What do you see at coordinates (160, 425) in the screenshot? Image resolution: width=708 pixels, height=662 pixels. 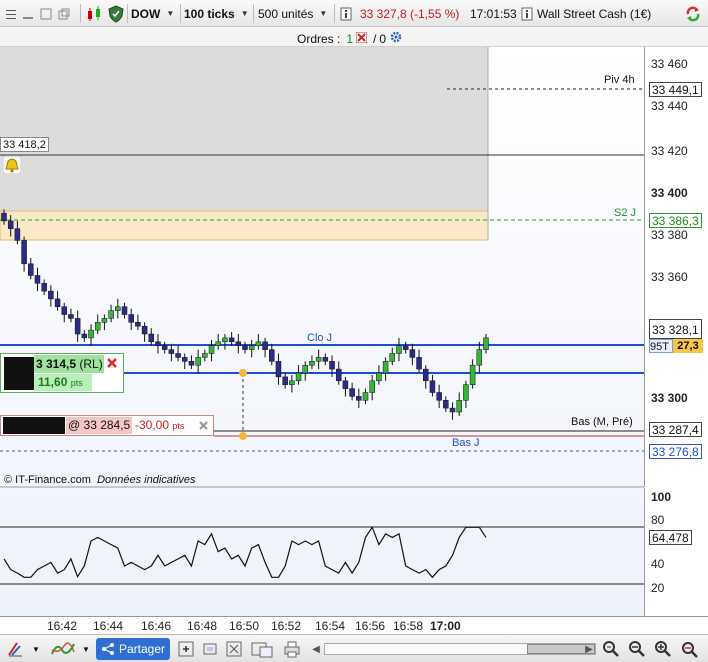 I see `stop-pts: -30,00 pts` at bounding box center [160, 425].